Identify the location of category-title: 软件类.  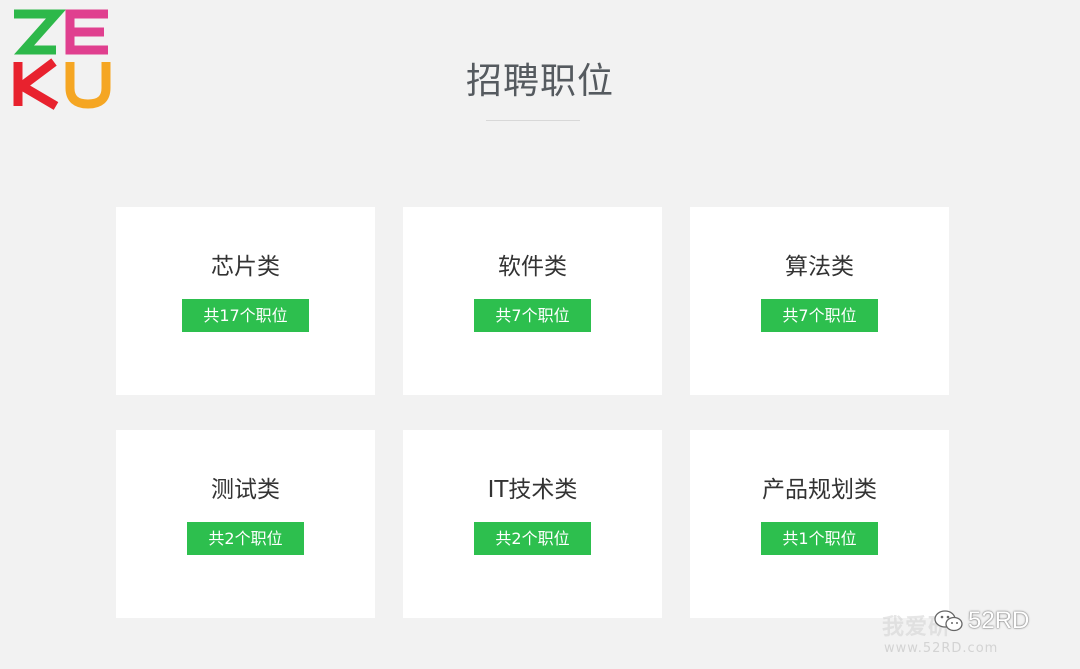
(532, 267).